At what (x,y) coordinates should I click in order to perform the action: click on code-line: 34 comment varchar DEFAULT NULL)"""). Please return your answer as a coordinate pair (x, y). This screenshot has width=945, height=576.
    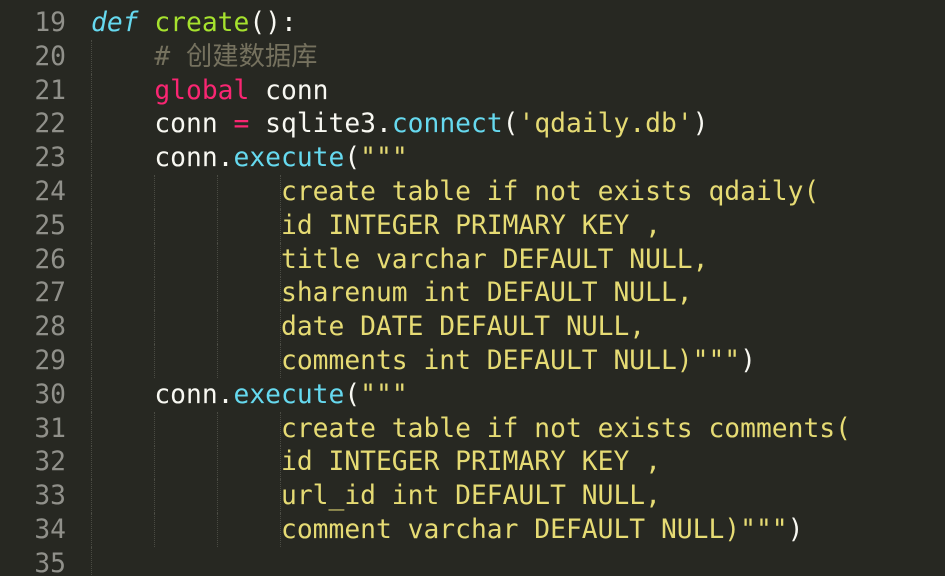
    Looking at the image, I should click on (472, 530).